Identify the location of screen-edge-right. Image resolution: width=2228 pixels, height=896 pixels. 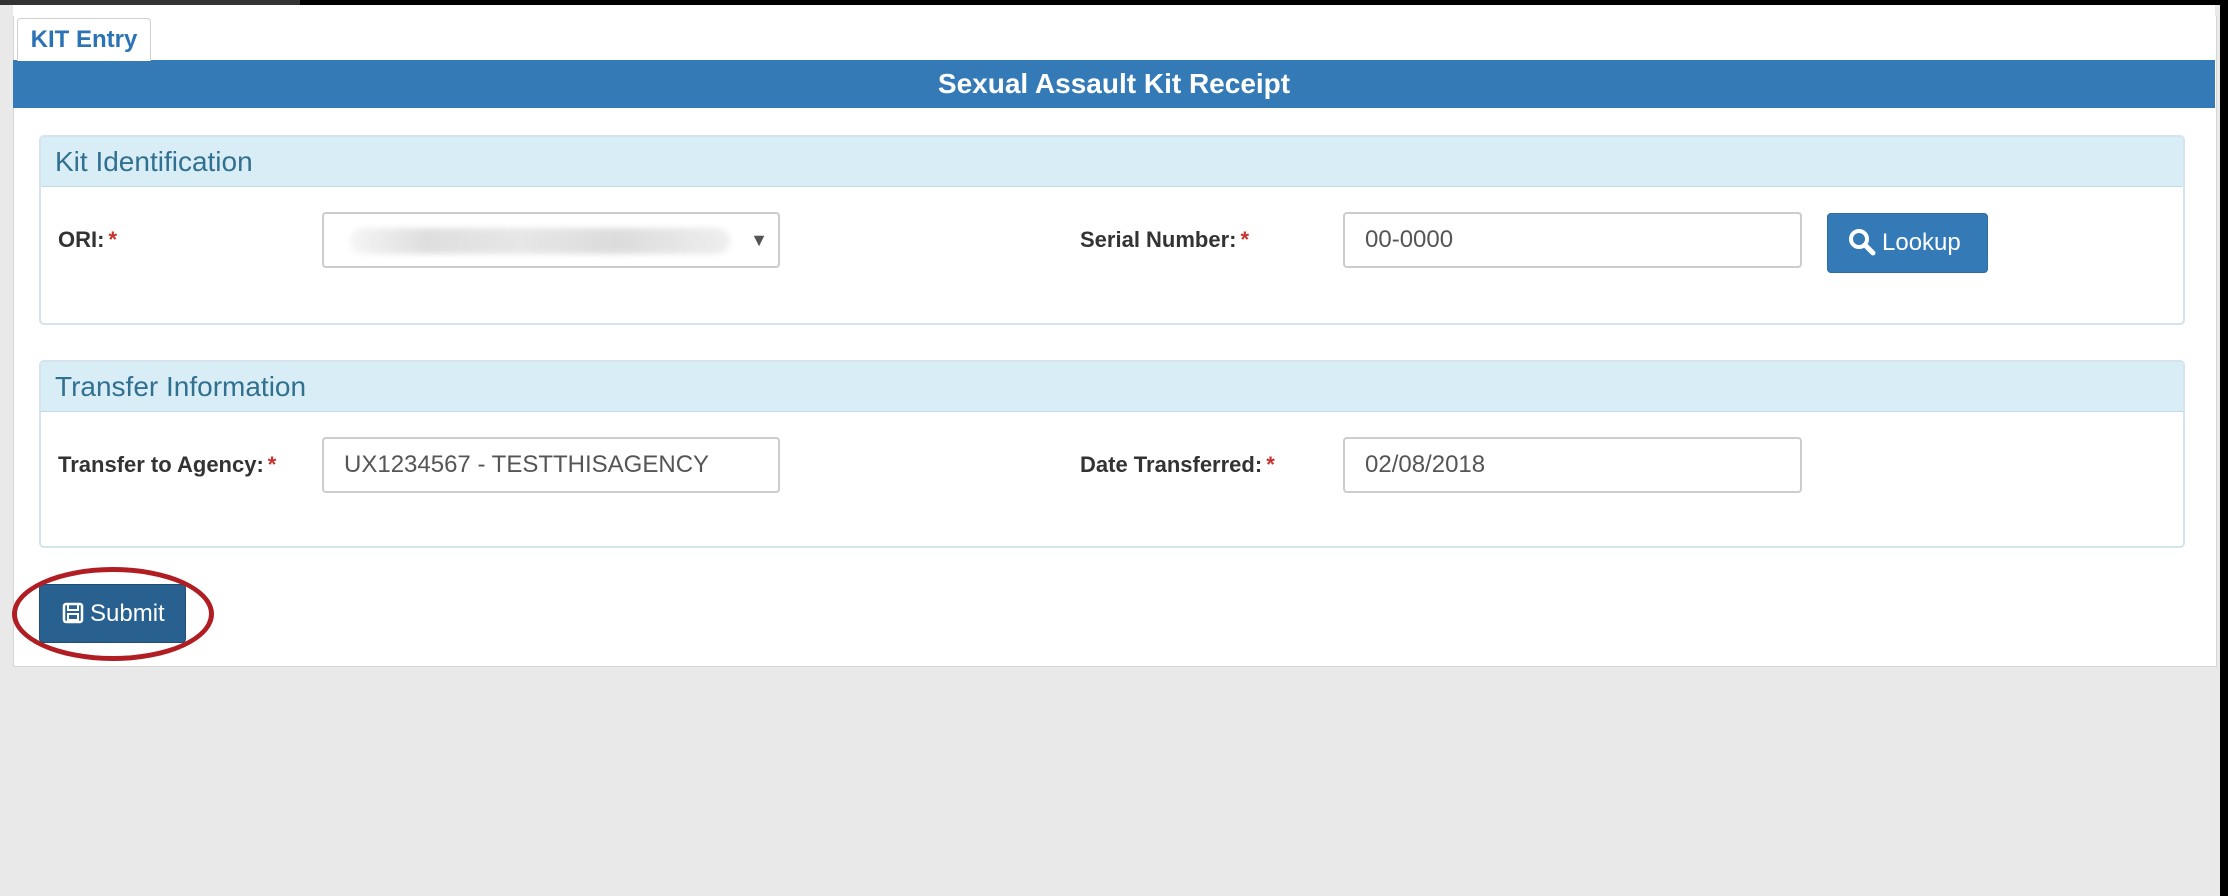
(2224, 448).